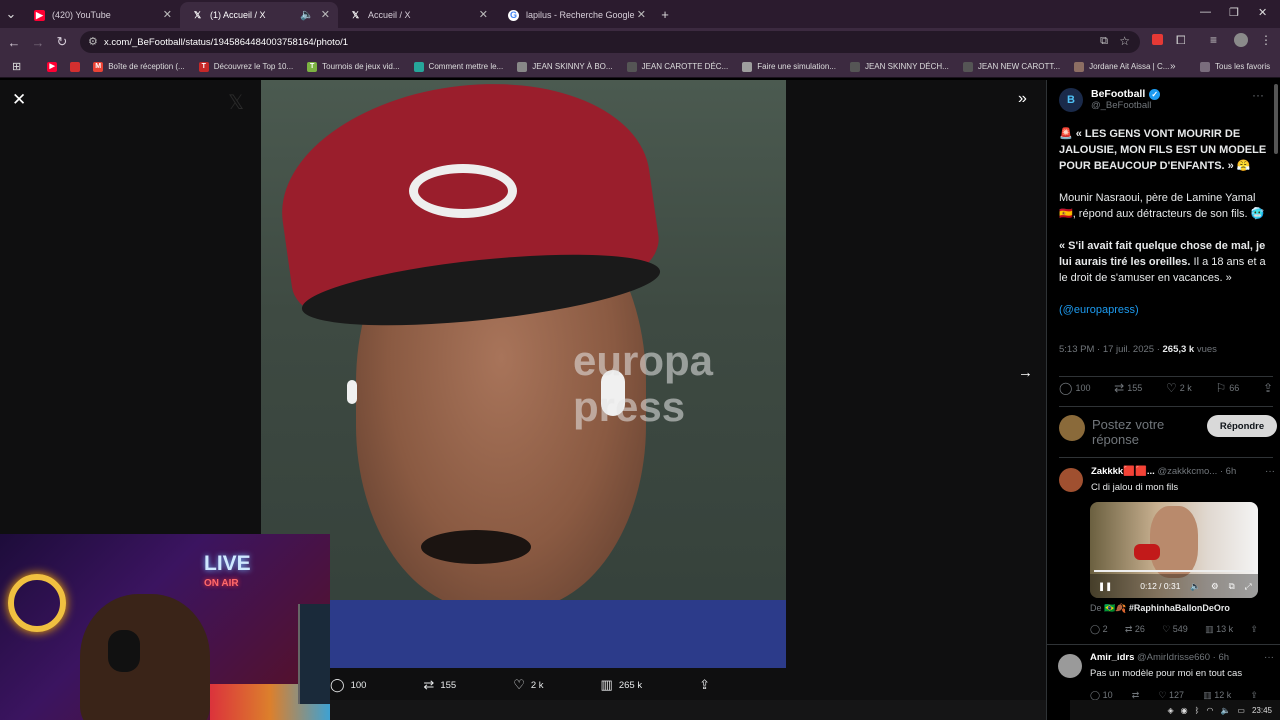  I want to click on tab-x-home: 𝕏 Accueil / X ✕, so click(417, 15).